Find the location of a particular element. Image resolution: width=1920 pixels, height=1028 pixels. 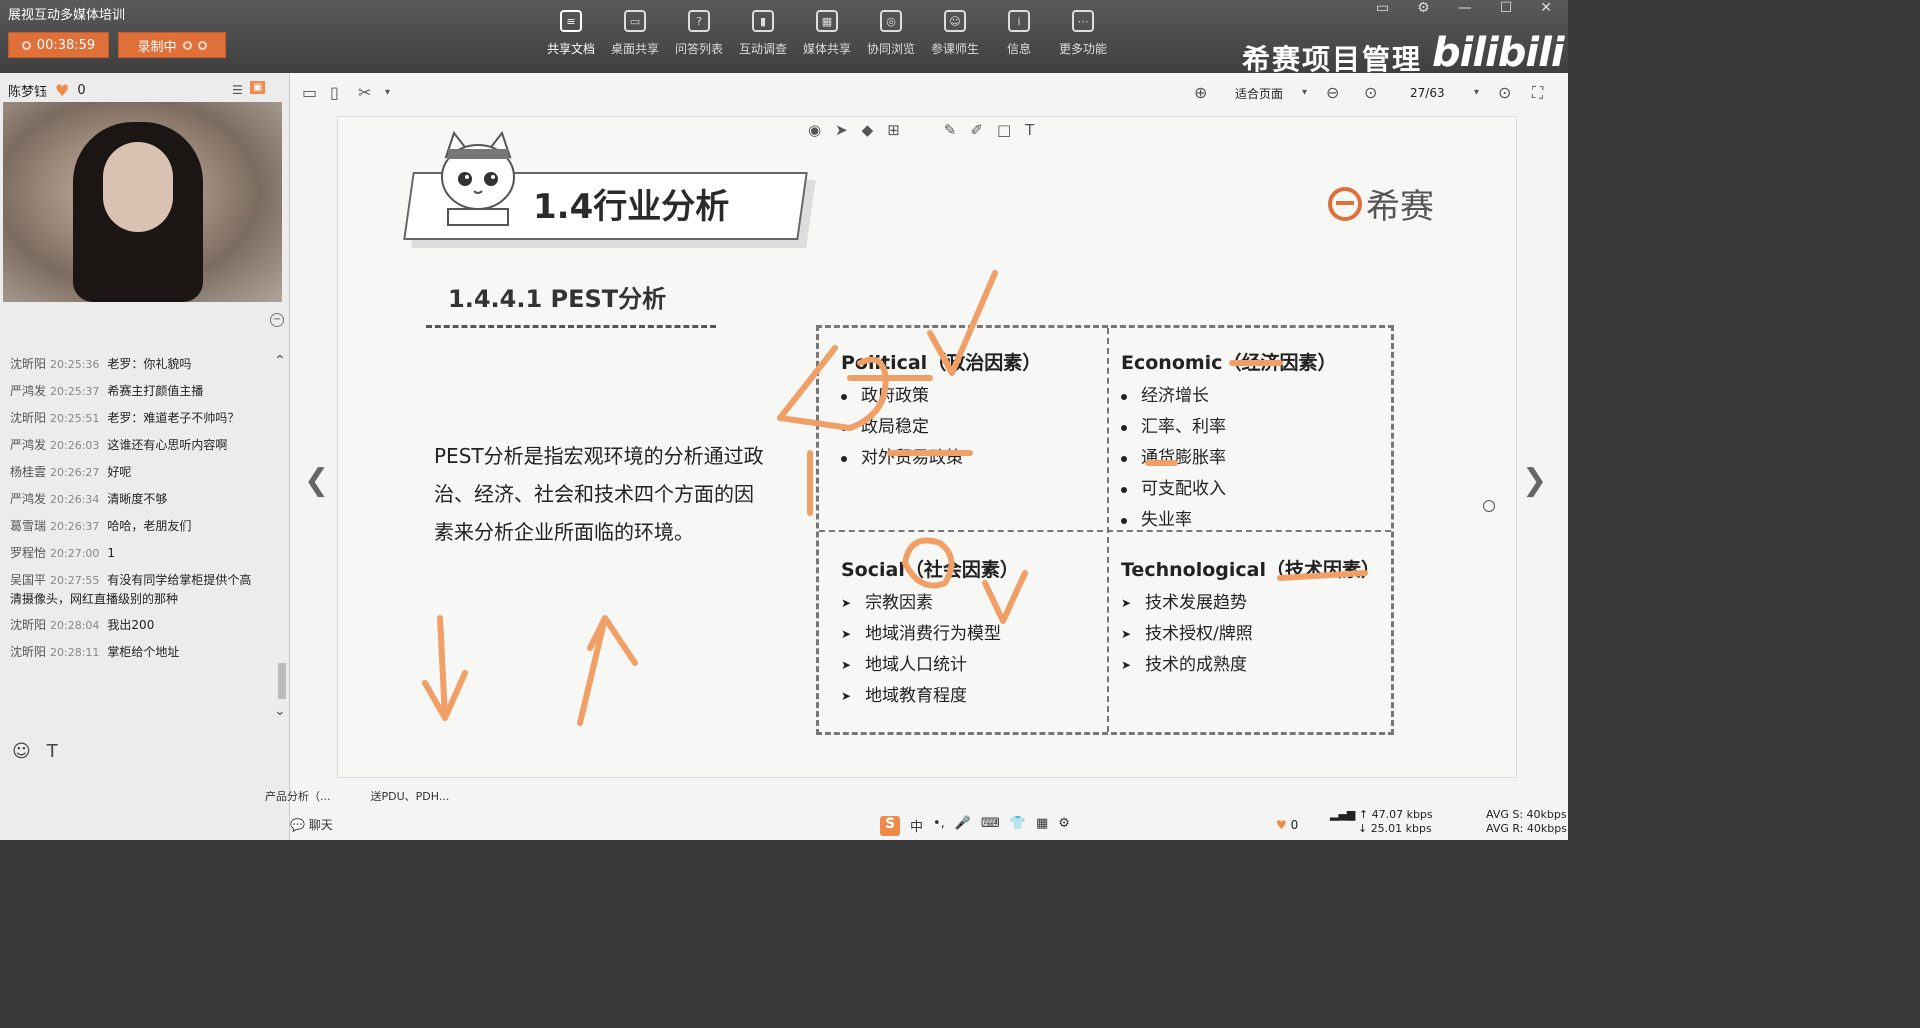

scissors-icon: ✂ is located at coordinates (364, 92).